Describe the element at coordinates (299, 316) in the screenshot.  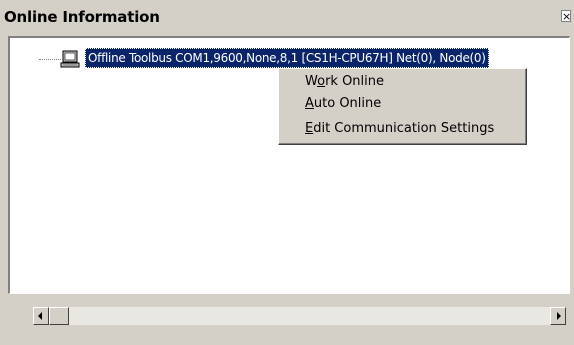
I see `horizontal-scrollbar` at that location.